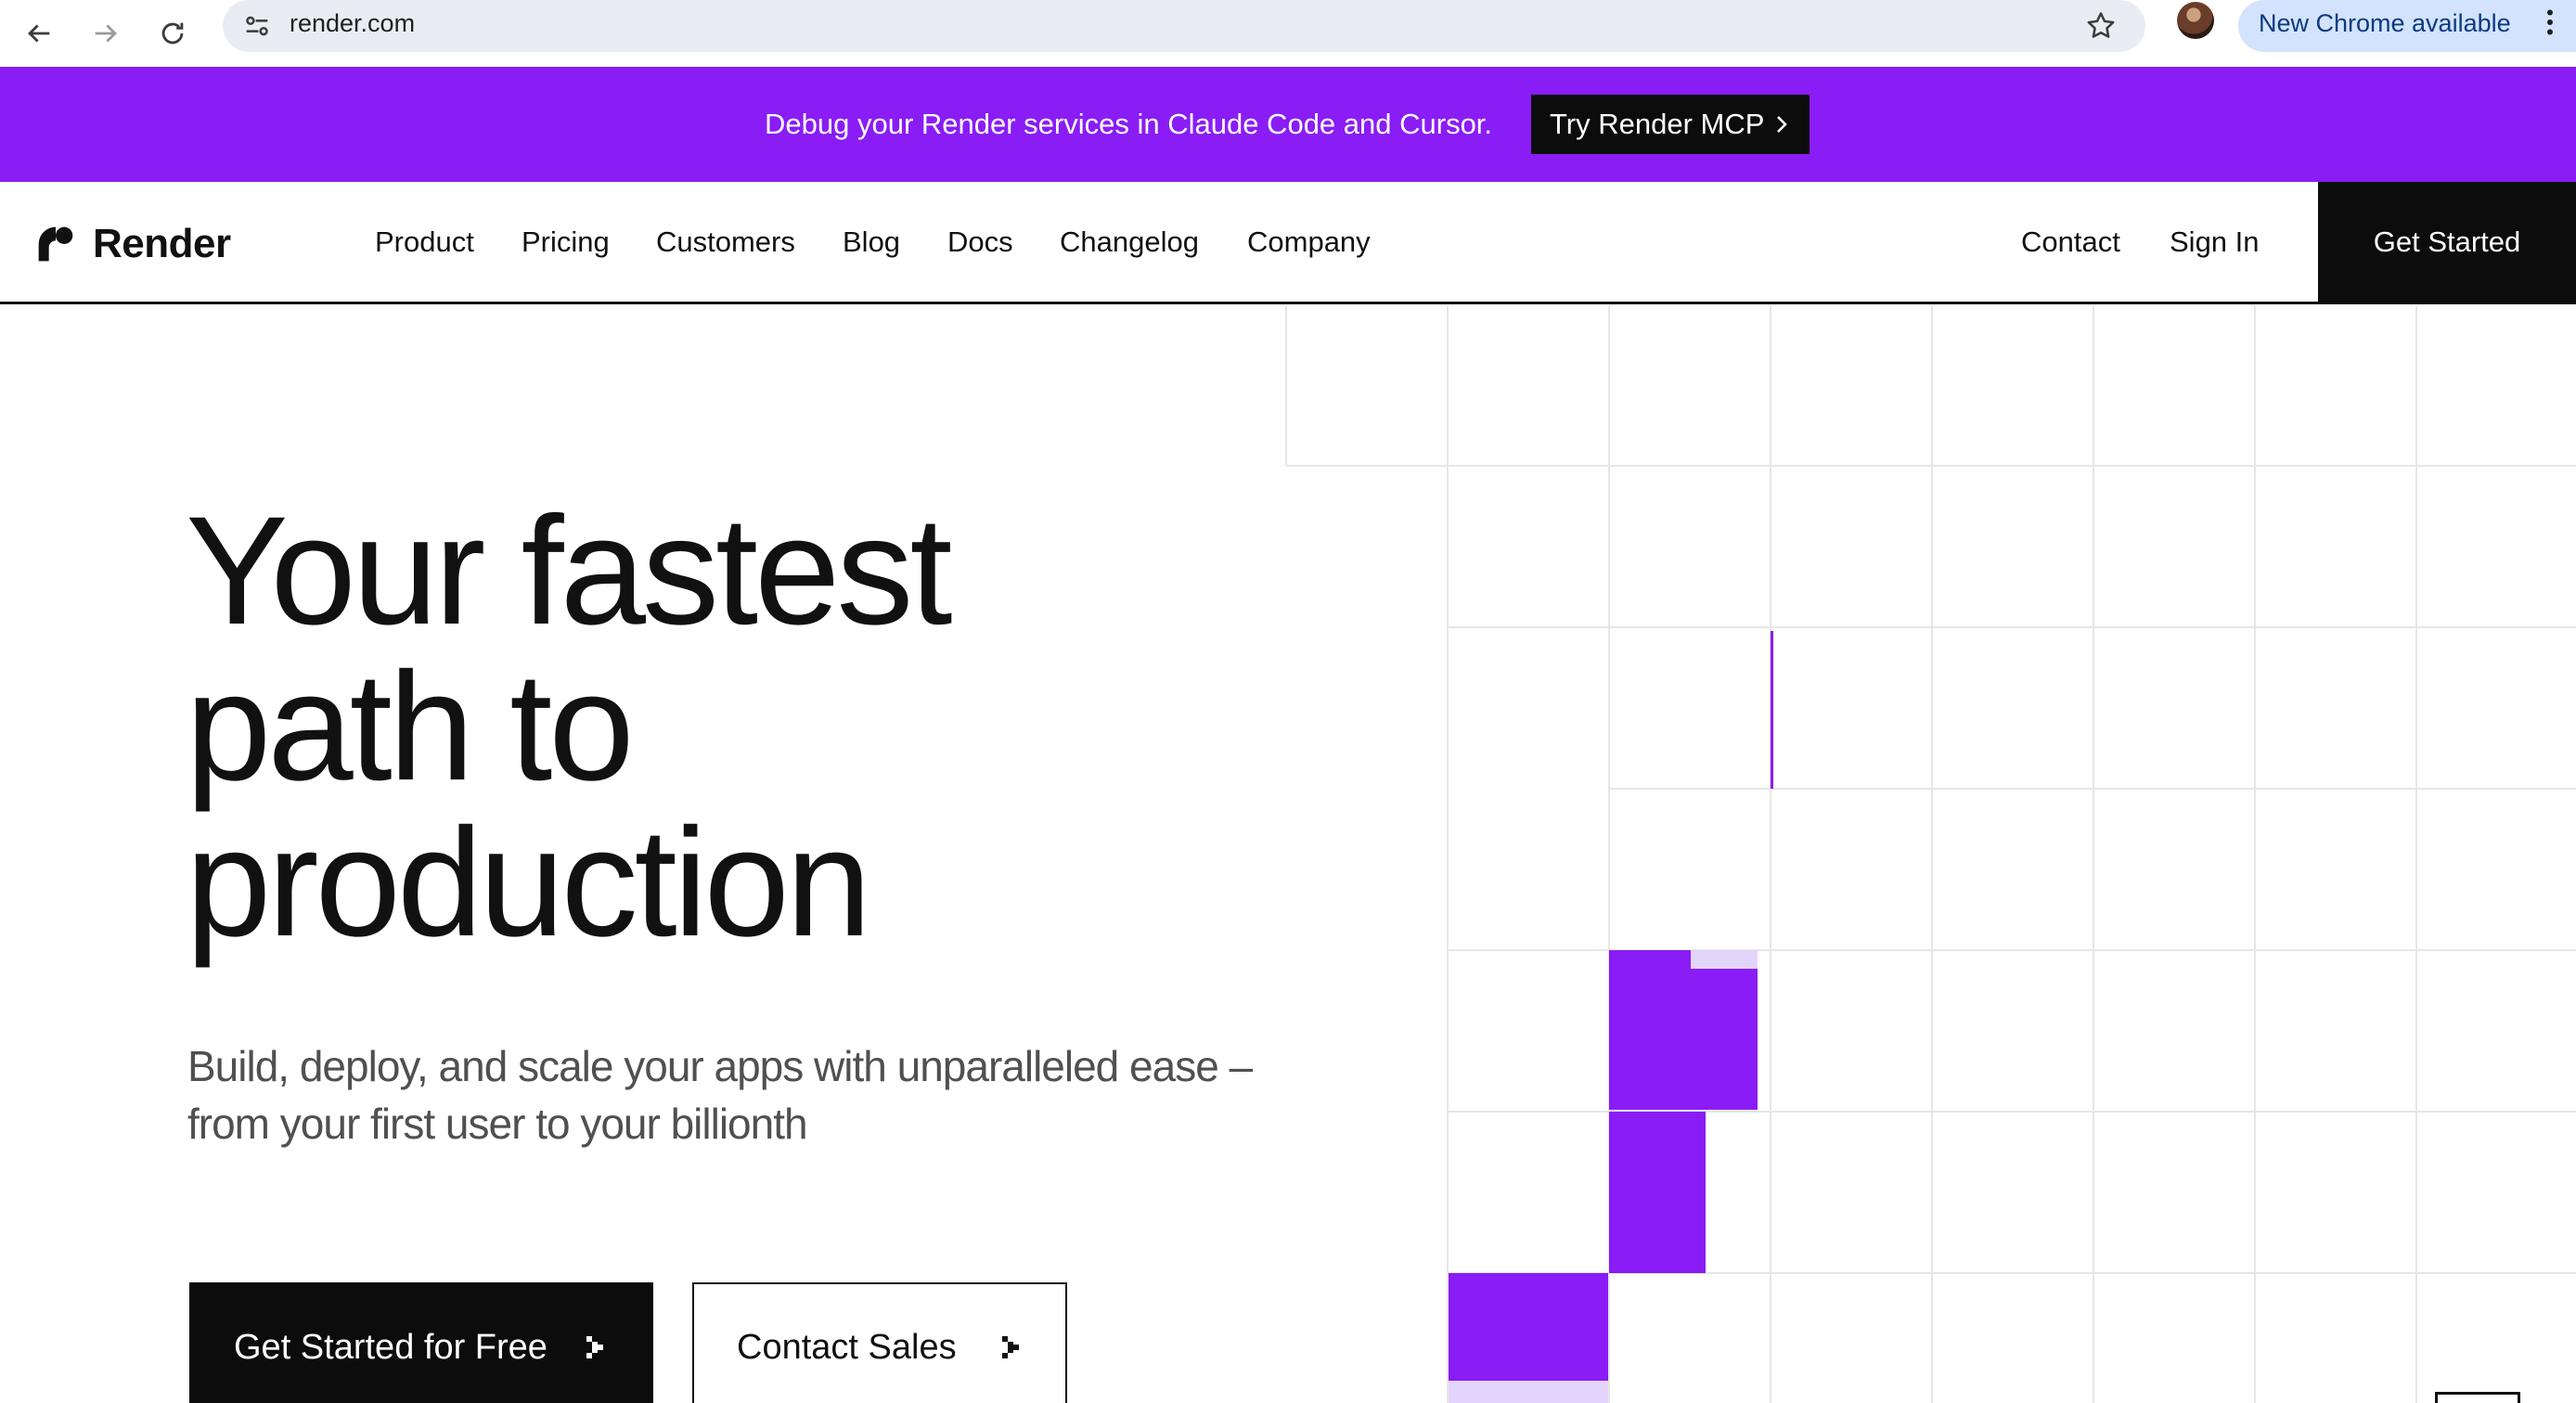 The image size is (2576, 1403). I want to click on get-started-button: Get Started, so click(2447, 242).